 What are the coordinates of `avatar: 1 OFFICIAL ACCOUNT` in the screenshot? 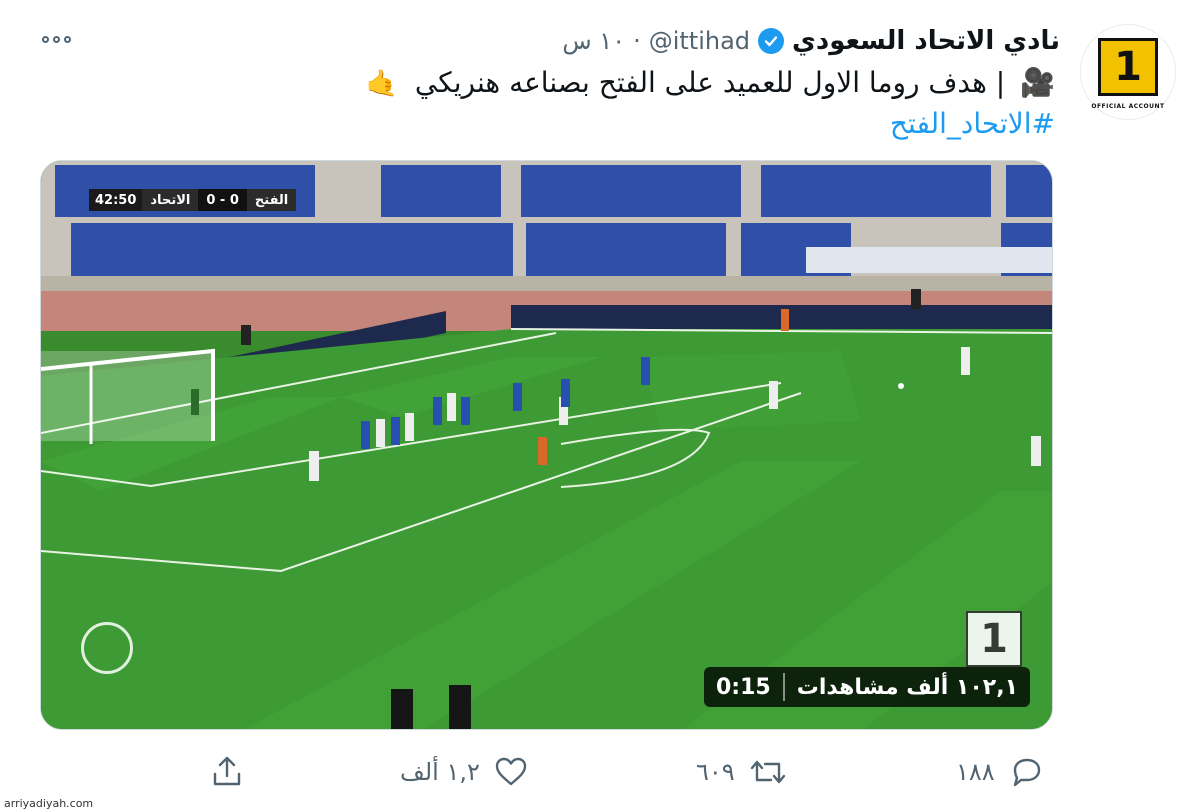 It's located at (1128, 72).